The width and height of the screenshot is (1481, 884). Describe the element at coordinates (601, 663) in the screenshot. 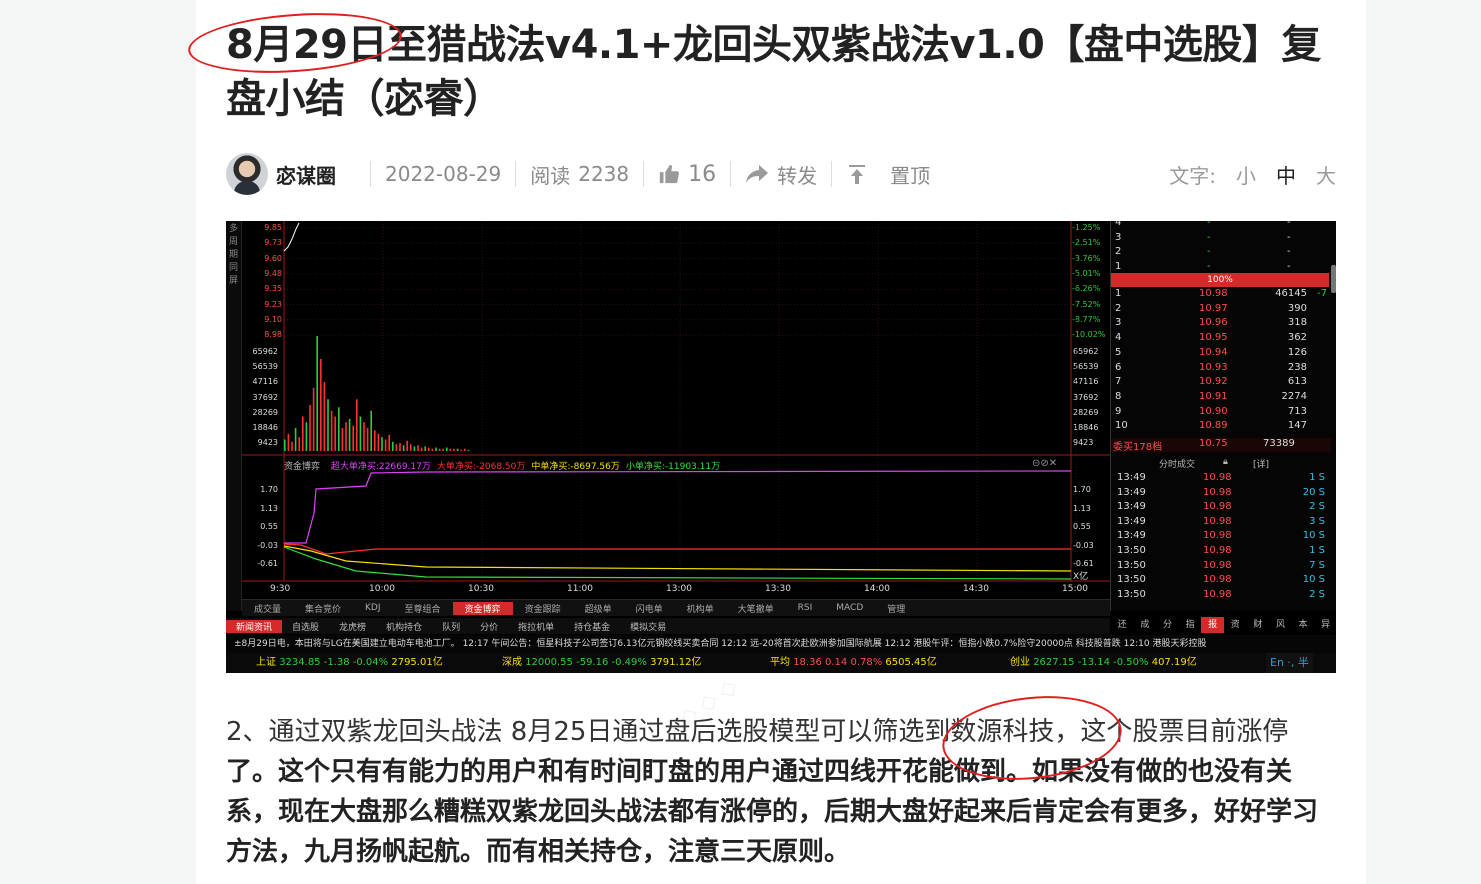

I see `index-quote: 深成 12000.55 -59.16 -0.49% 3791.12亿` at that location.